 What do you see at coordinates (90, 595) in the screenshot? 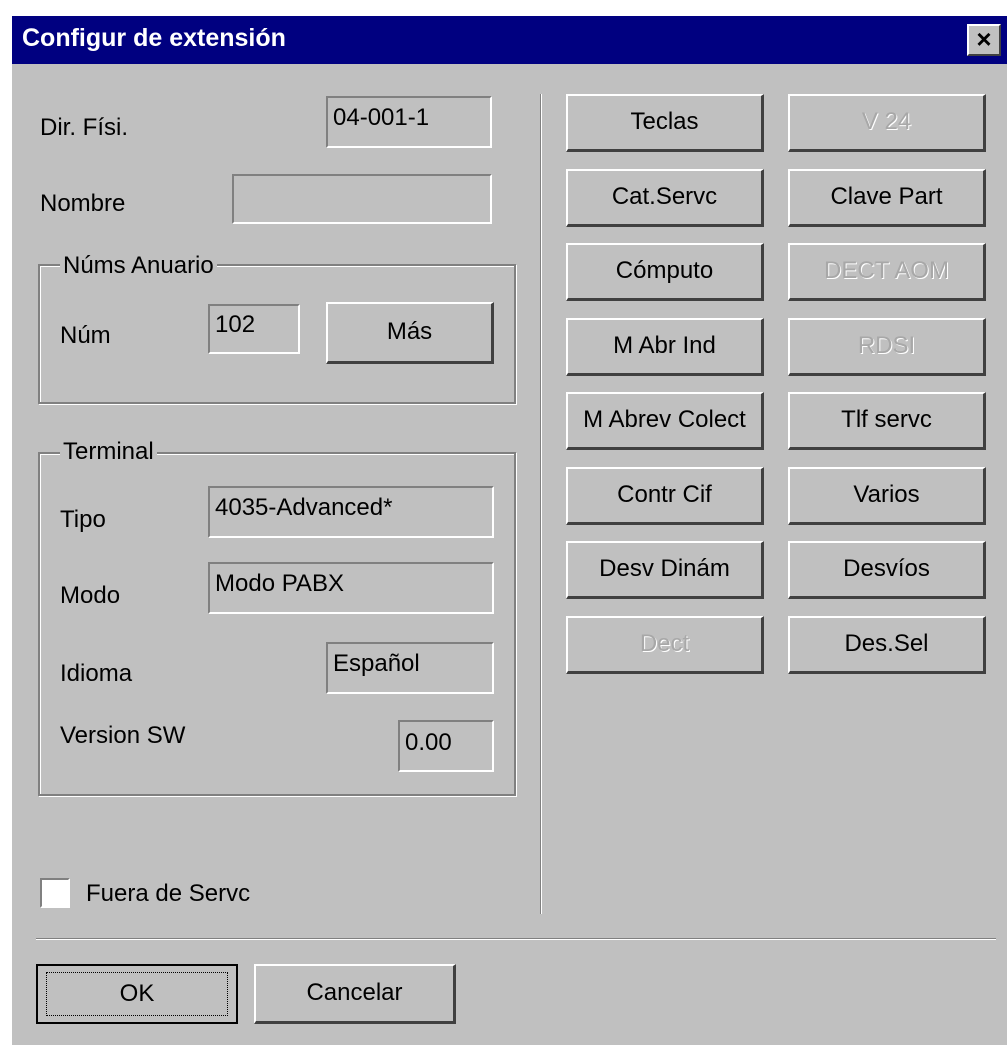
I see `modo-label: Modo` at bounding box center [90, 595].